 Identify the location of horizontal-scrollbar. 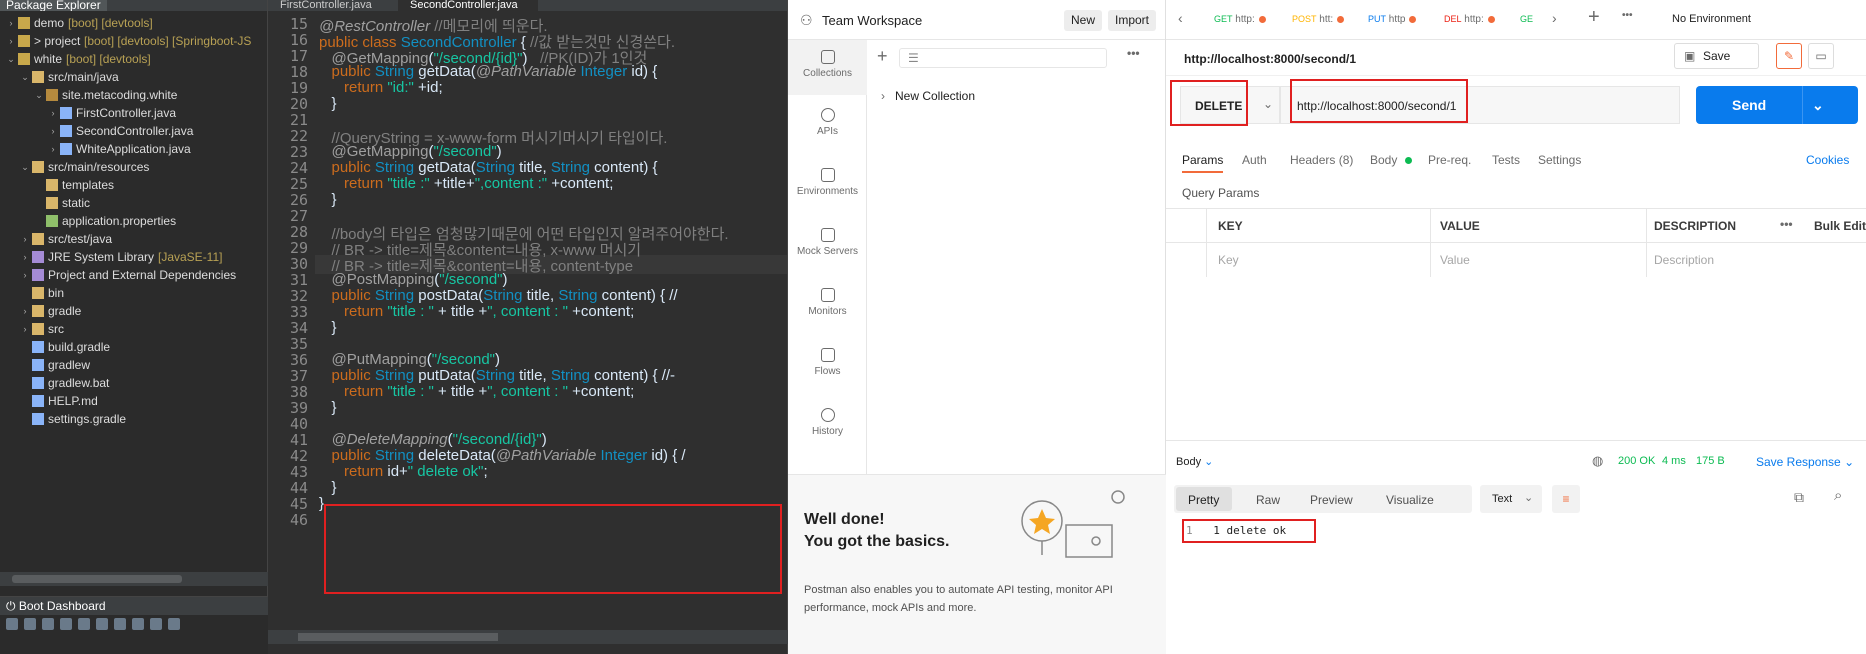
(134, 579).